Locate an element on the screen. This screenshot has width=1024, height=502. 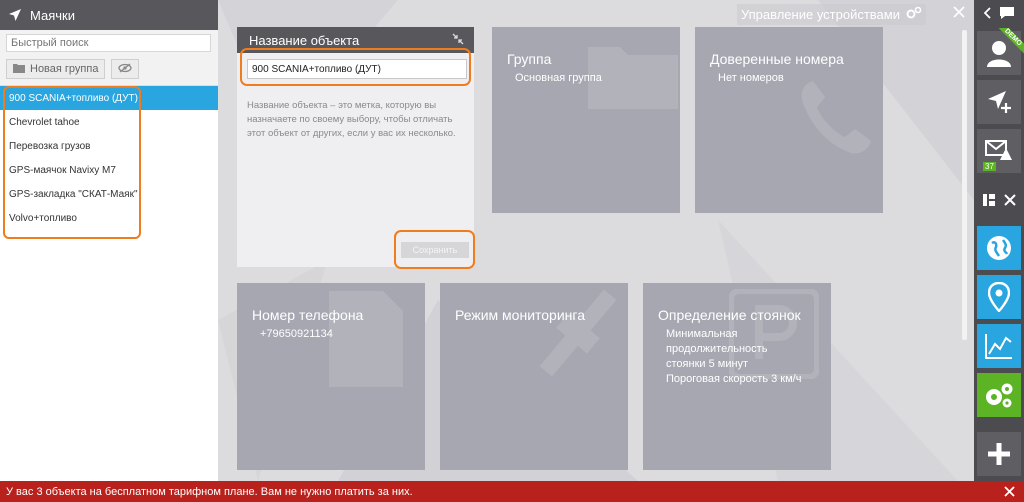
device-settings-button is located at coordinates (999, 395).